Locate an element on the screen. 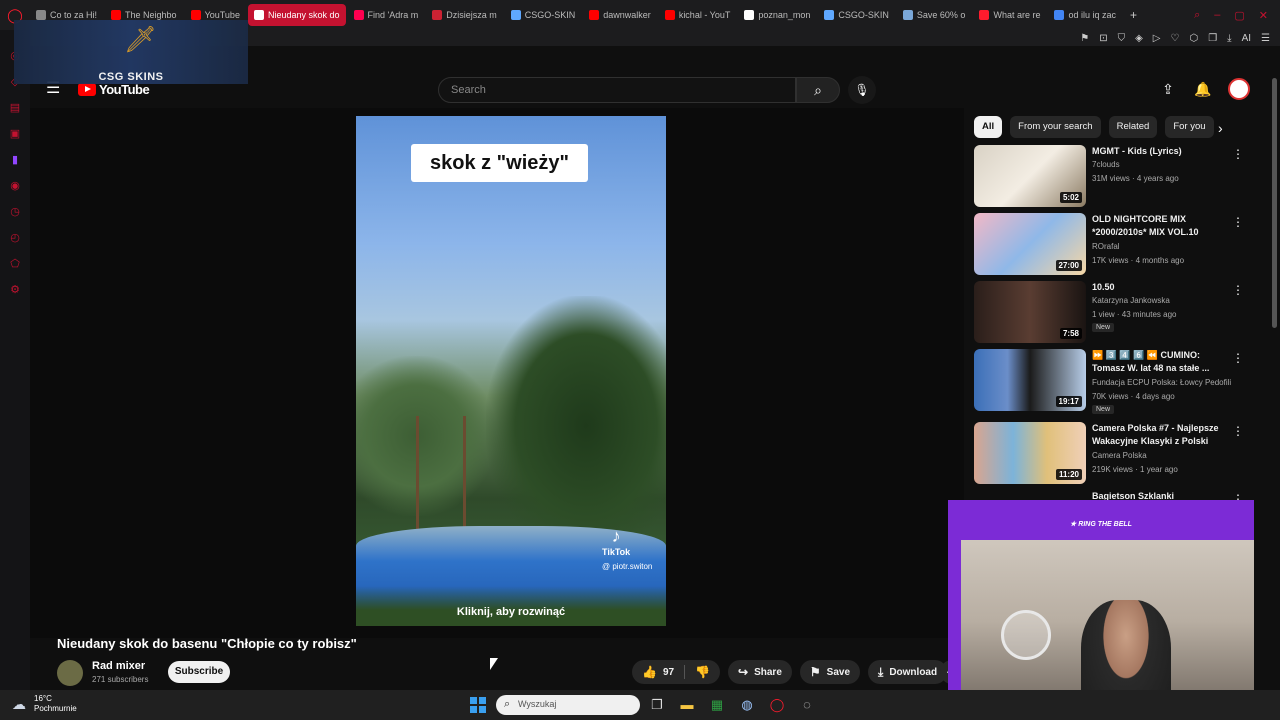 This screenshot has width=1280, height=720. create-upload-icon: ⇪ is located at coordinates (1168, 89).